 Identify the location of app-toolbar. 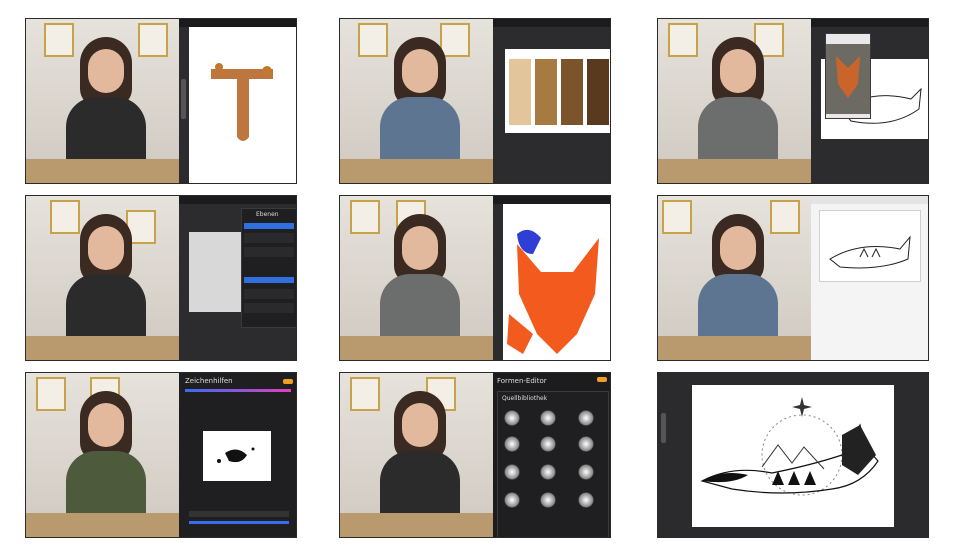
(869, 200).